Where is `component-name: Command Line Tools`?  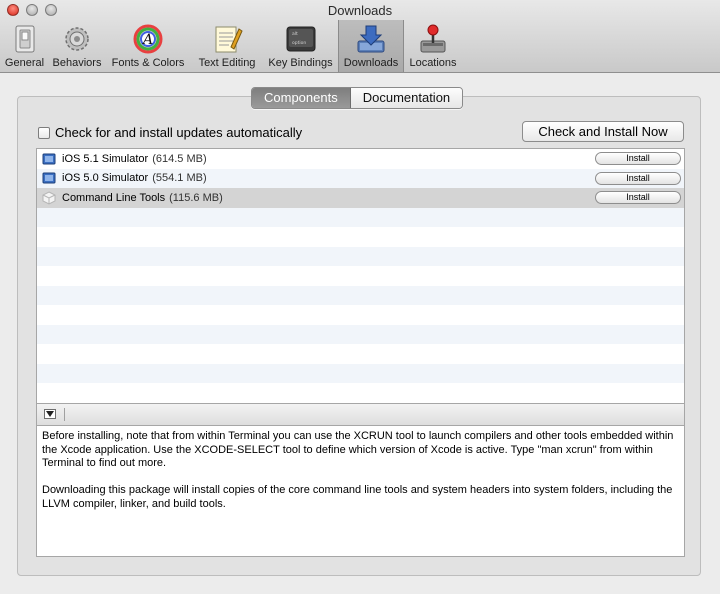 component-name: Command Line Tools is located at coordinates (114, 197).